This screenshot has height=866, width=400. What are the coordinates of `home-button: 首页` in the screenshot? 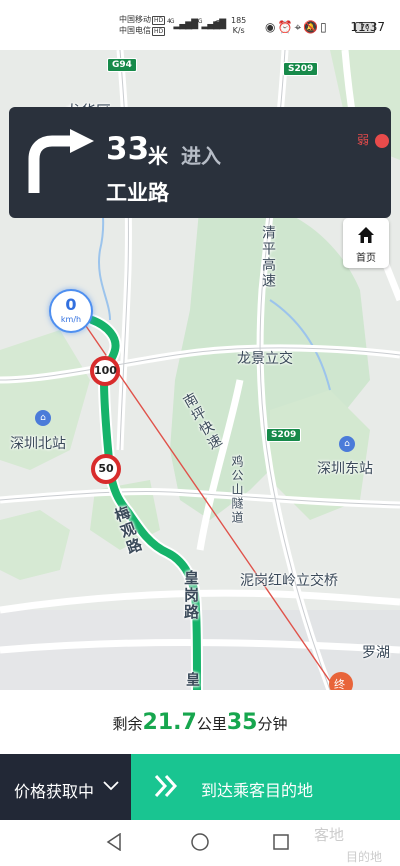 It's located at (366, 243).